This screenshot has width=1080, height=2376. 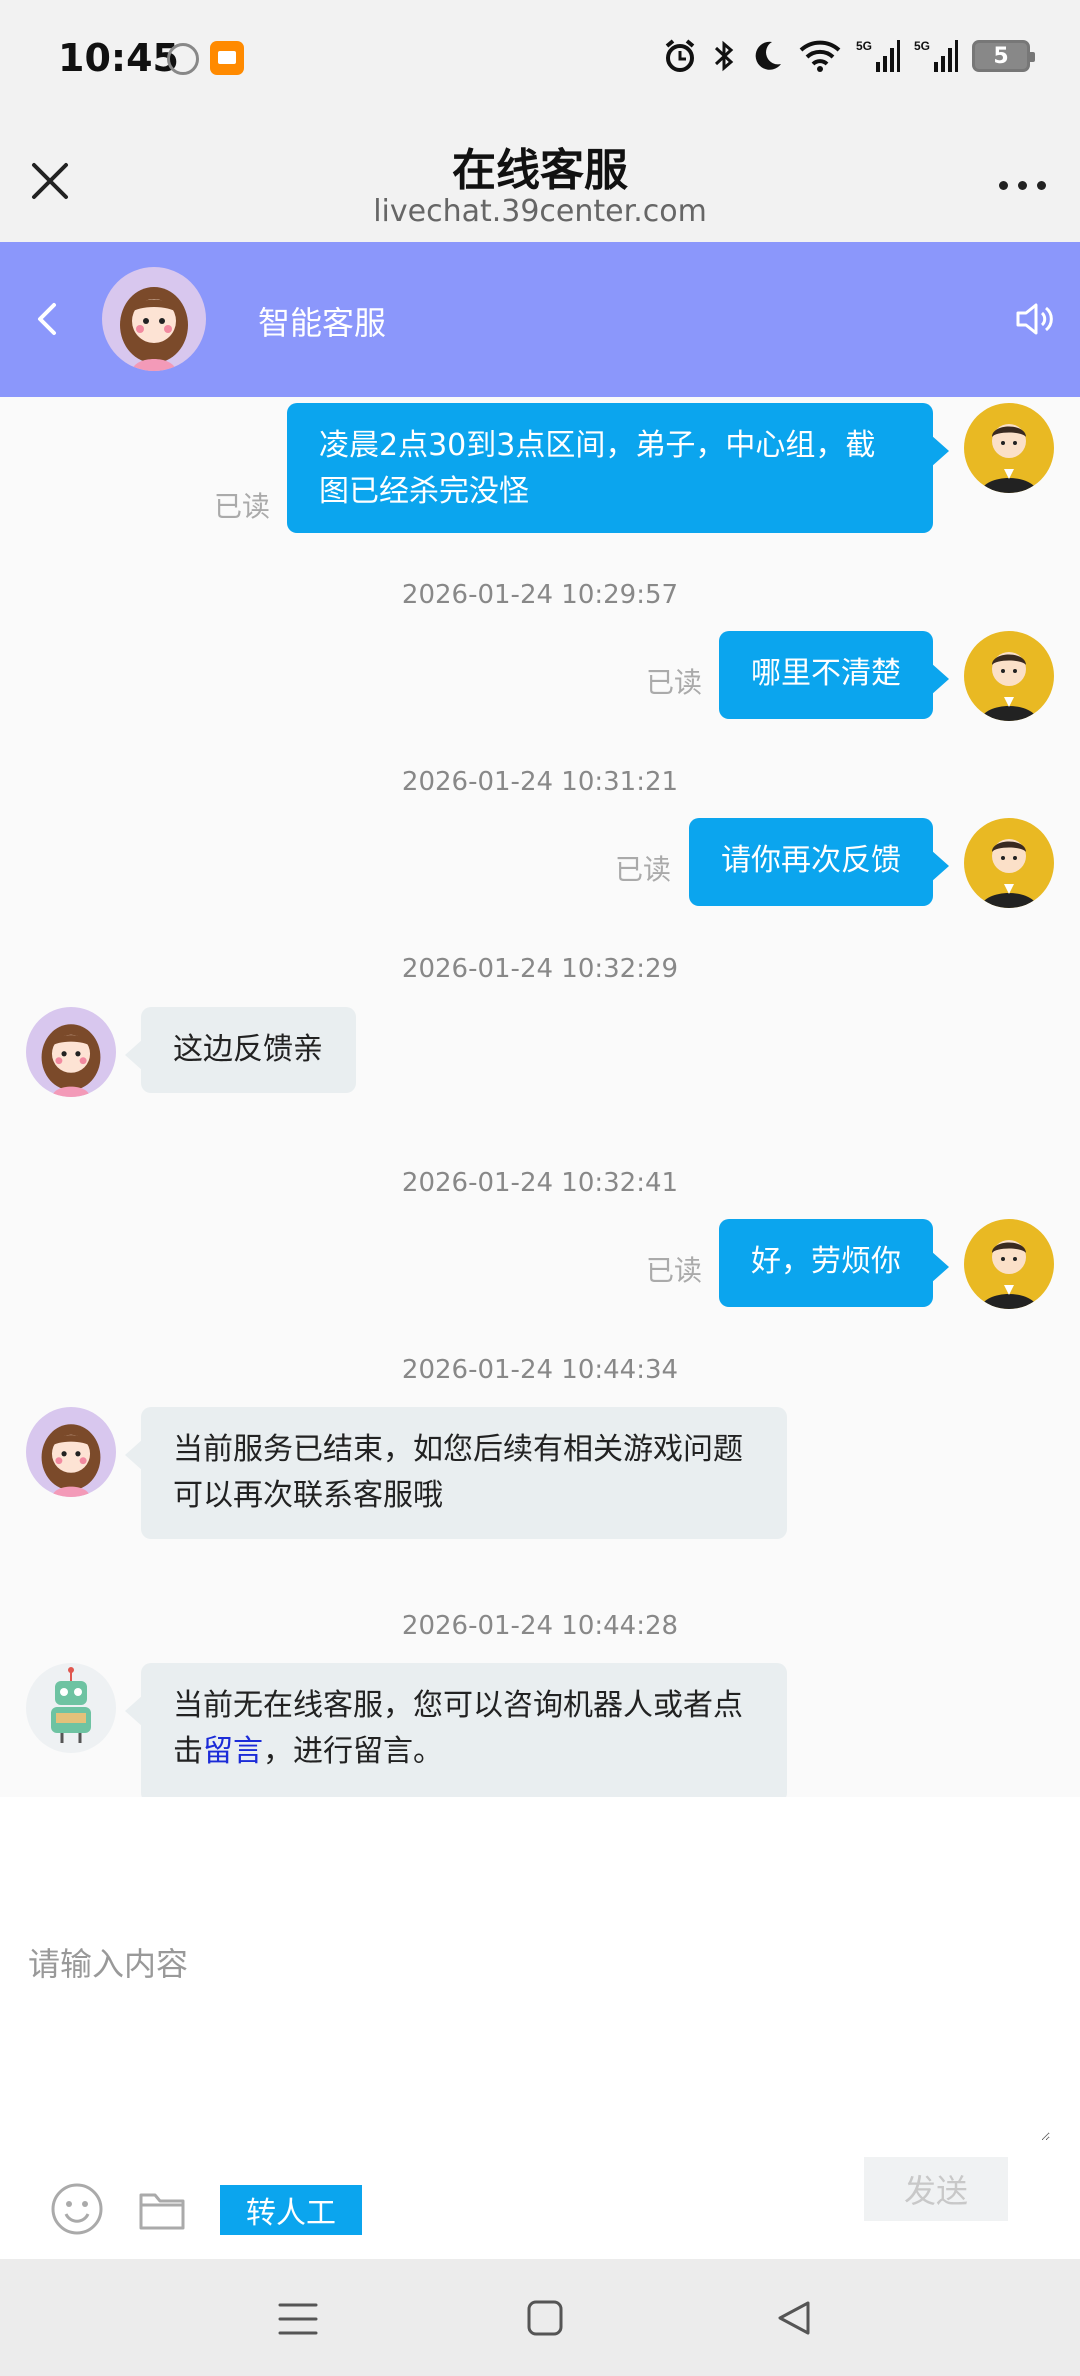 I want to click on message-bubble: 当前服务已结束，如您后续有相关游戏问题 可以再次联系客服哦, so click(x=456, y=1473).